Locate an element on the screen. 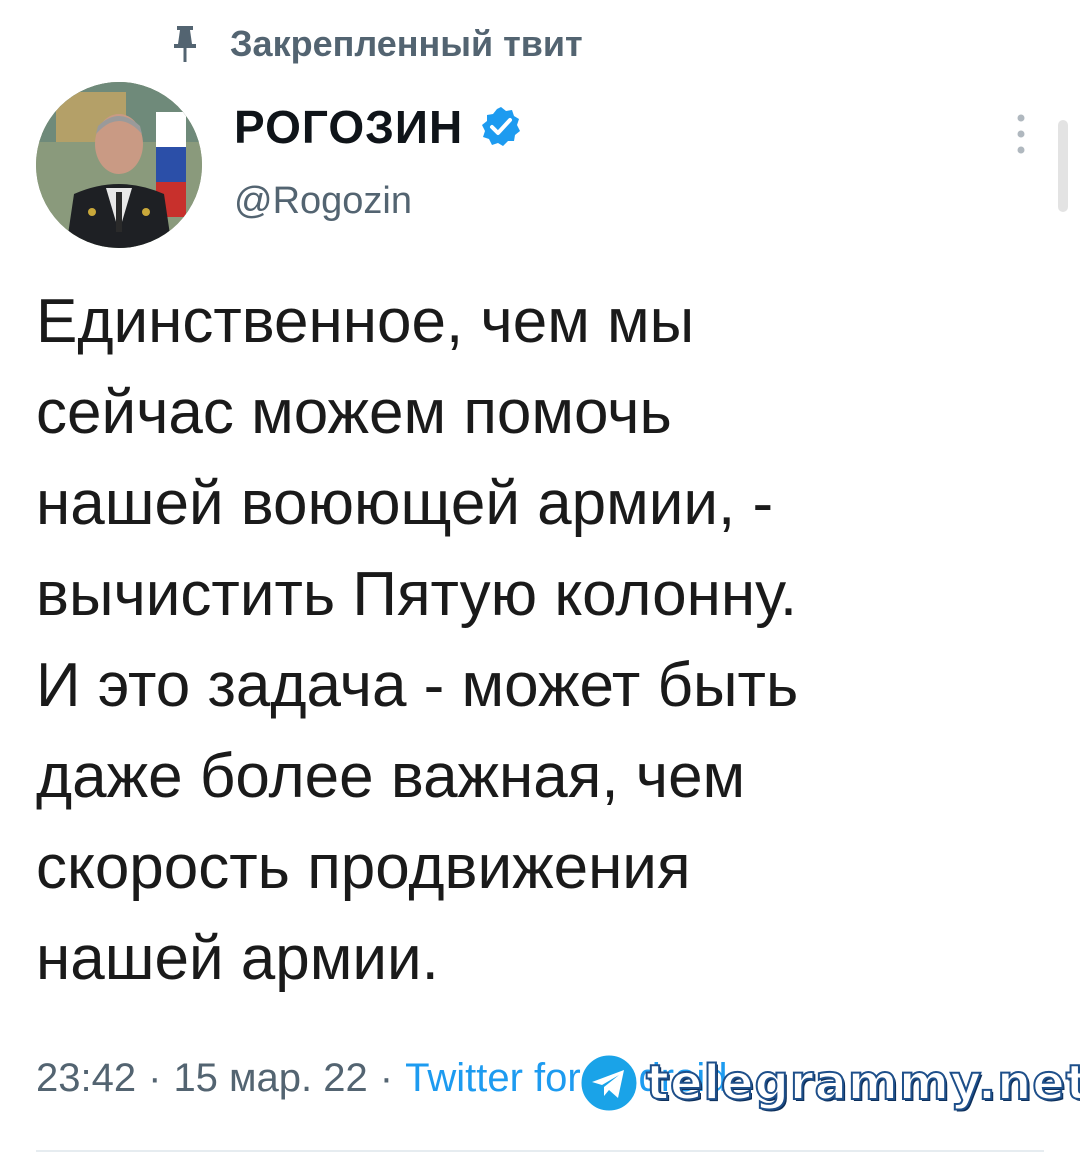  author-handle: @Rogozin is located at coordinates (323, 201).